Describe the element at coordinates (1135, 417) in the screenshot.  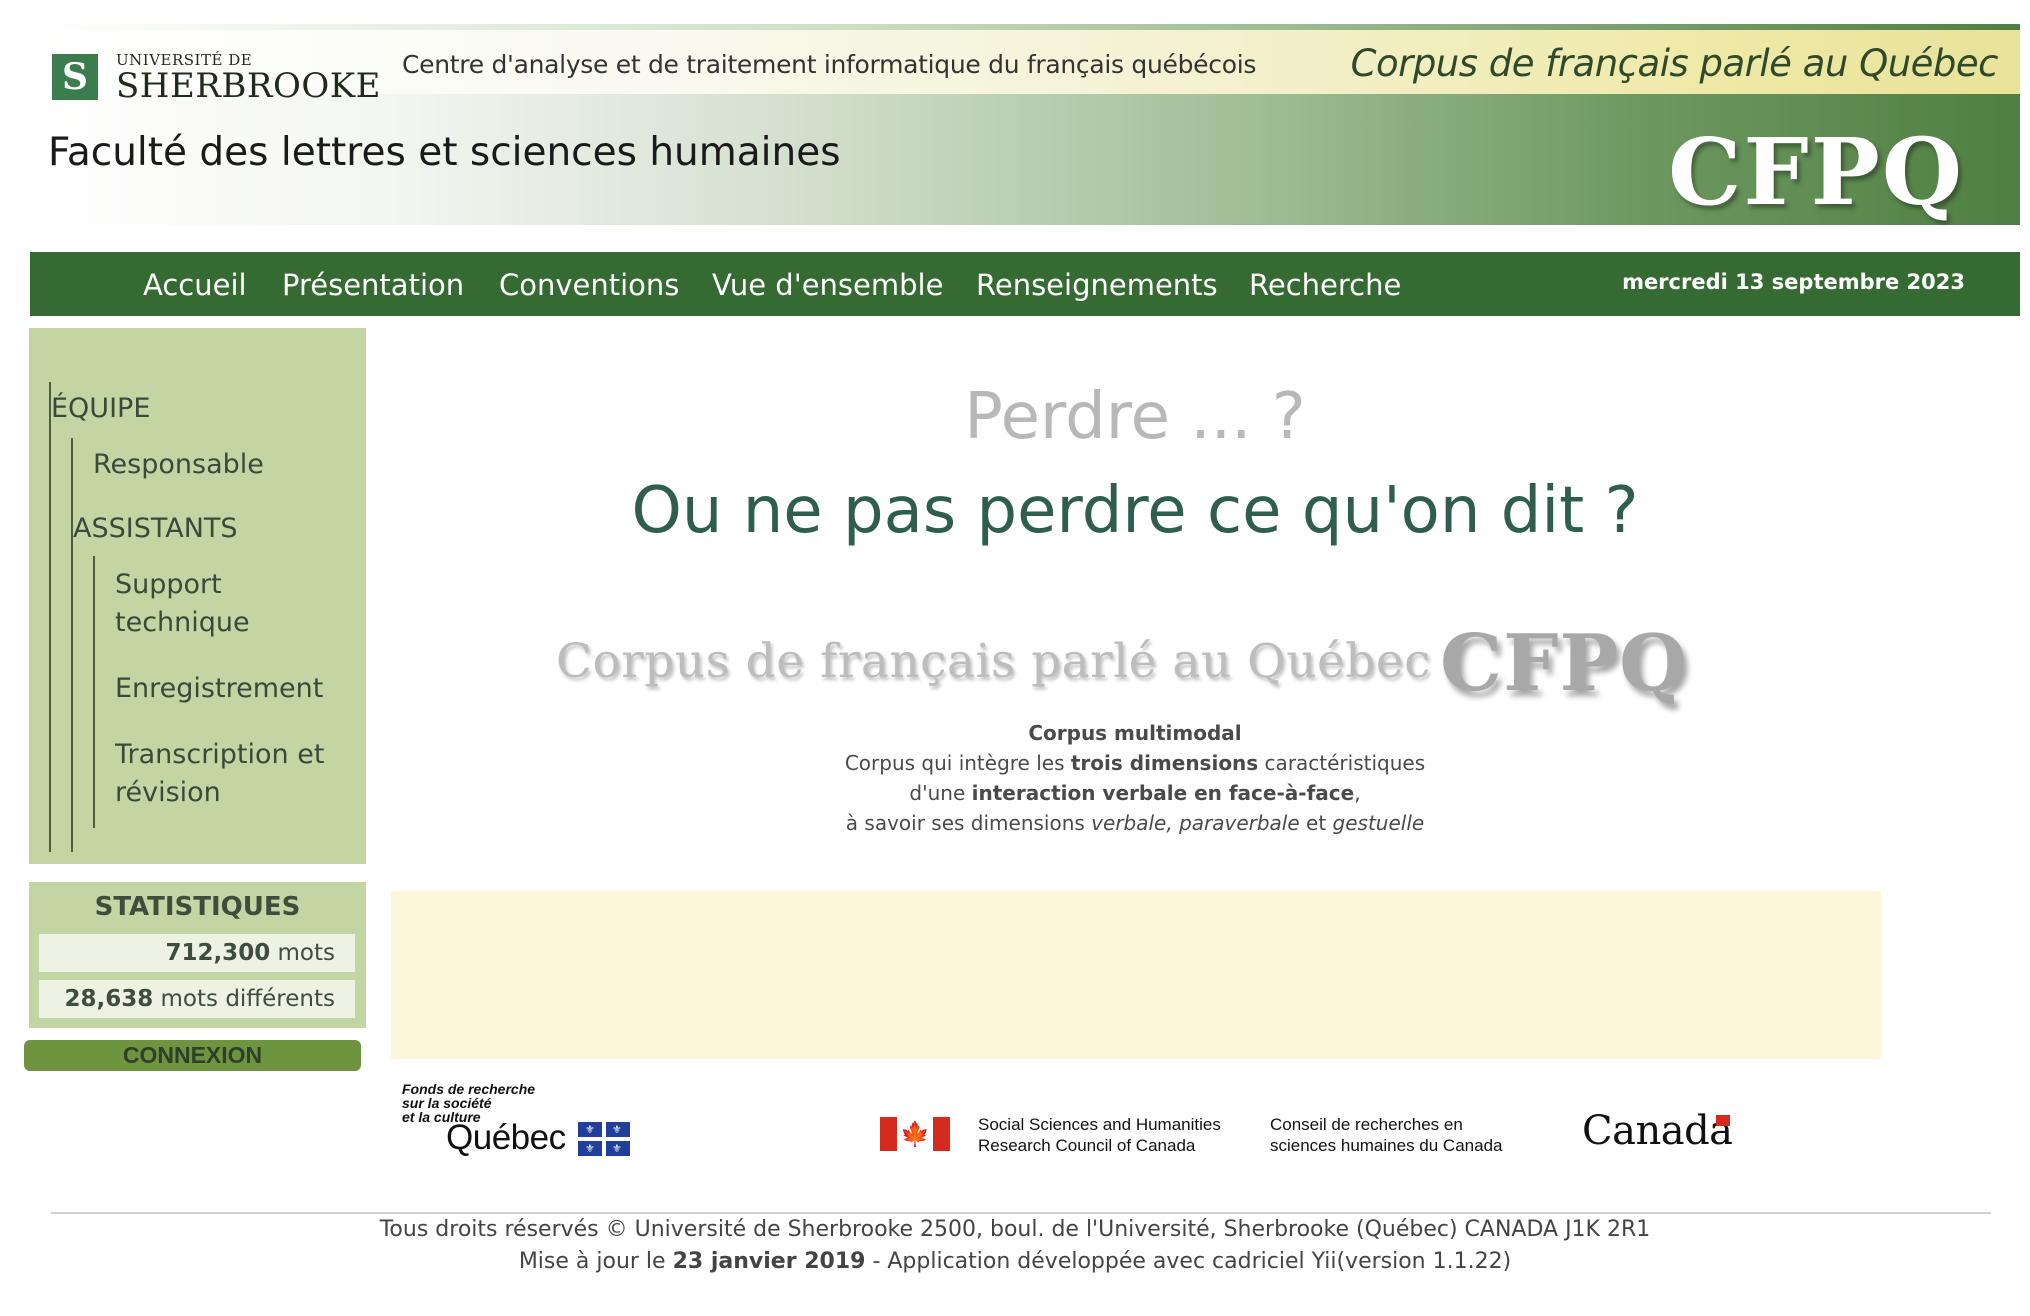
I see `headline-perdre: Perdre ... ?` at that location.